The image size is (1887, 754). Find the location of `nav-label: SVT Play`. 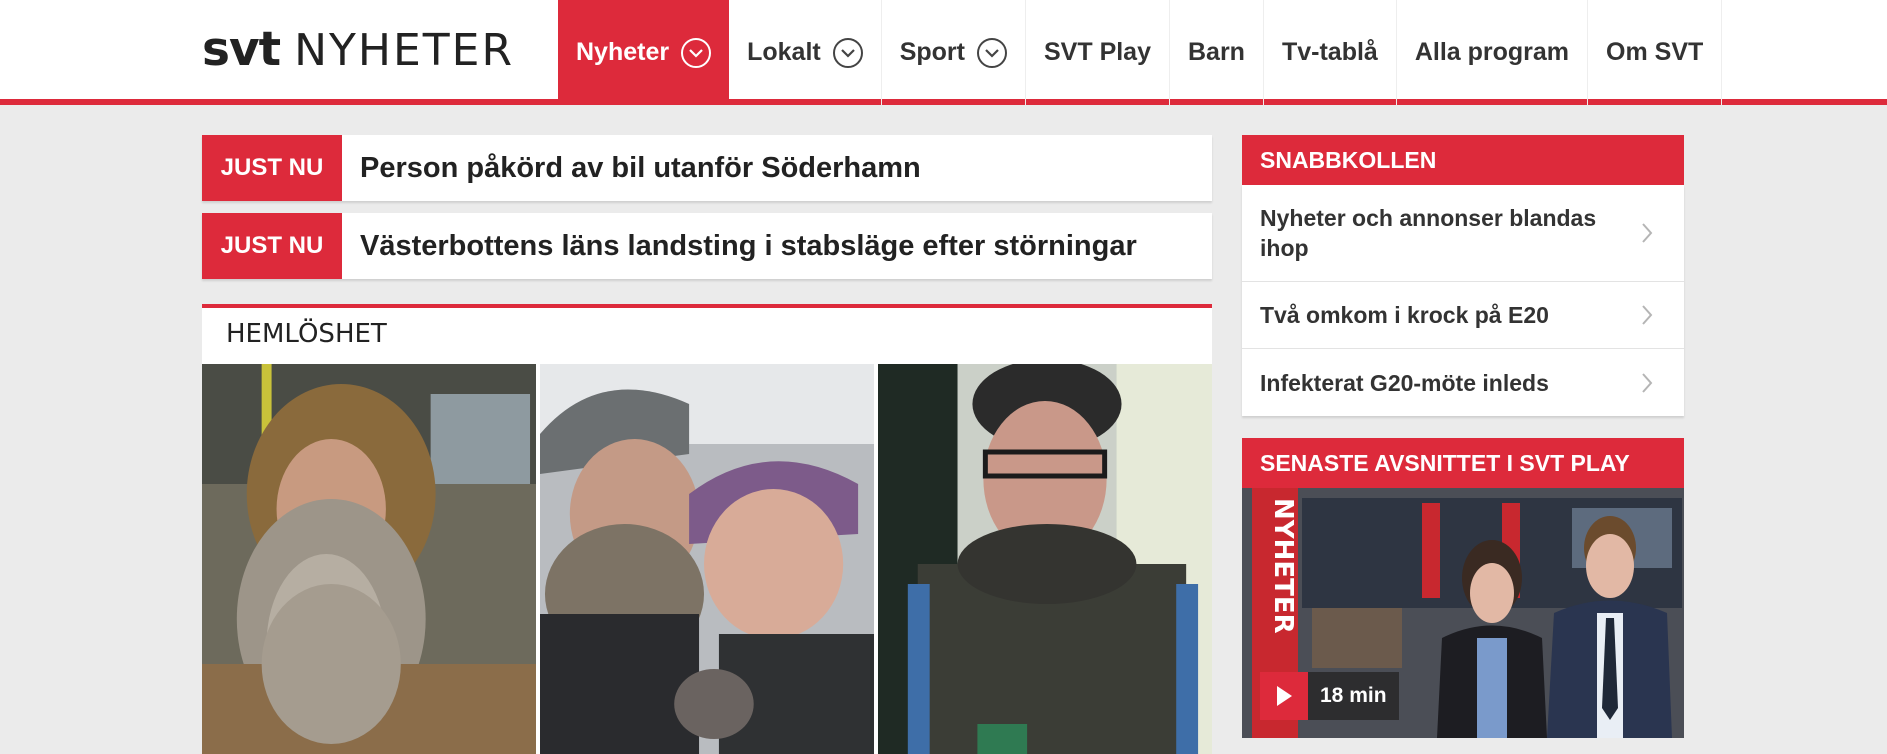

nav-label: SVT Play is located at coordinates (1097, 52).